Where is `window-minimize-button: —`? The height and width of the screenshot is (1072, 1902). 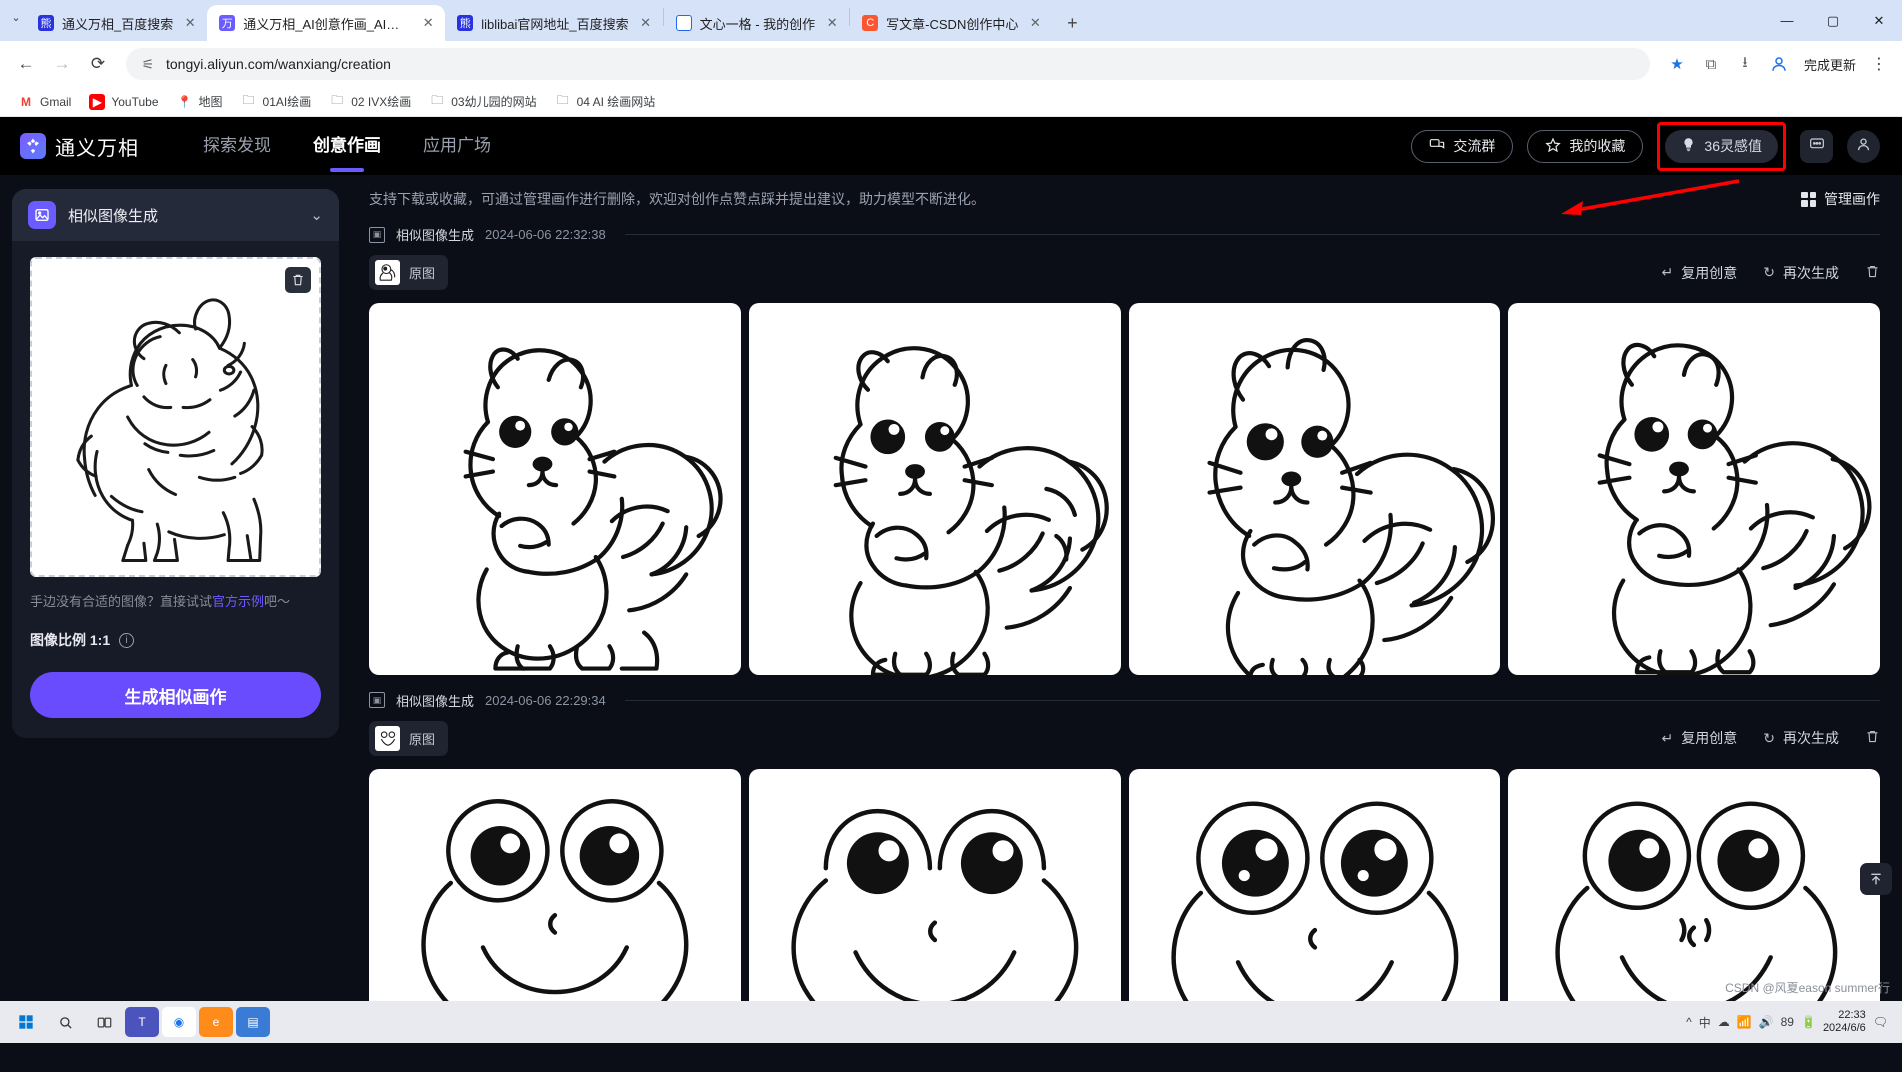
window-minimize-button: — is located at coordinates (1787, 20).